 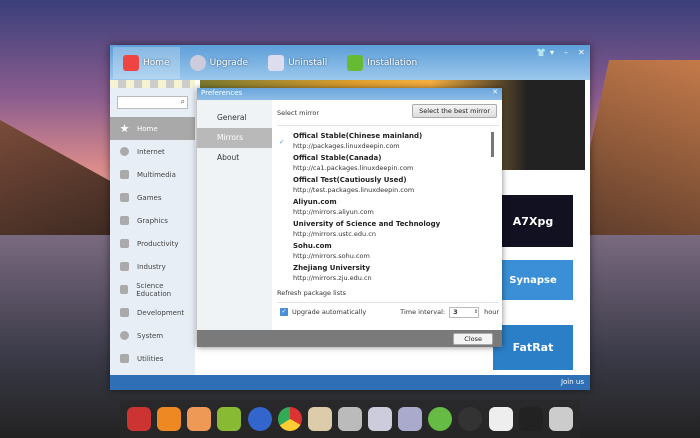 I want to click on dialog-footer: Close, so click(x=349, y=338).